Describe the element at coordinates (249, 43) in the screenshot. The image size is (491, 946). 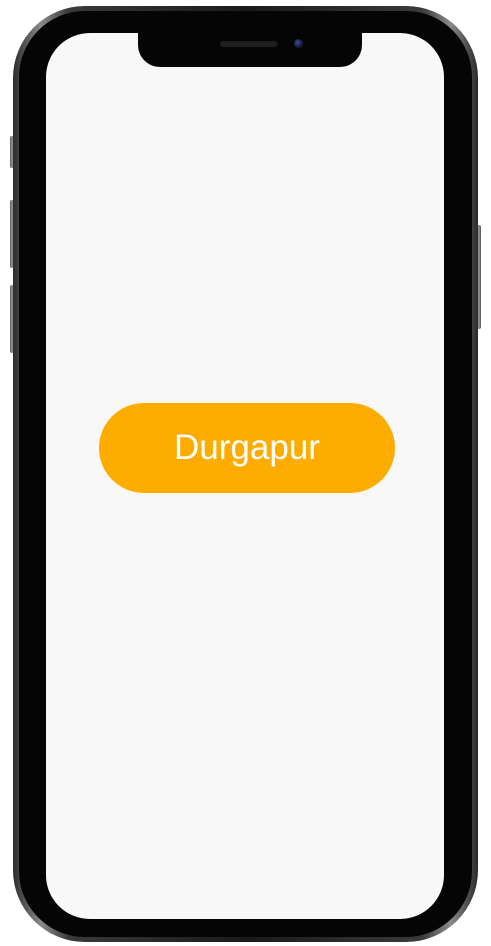
I see `speaker-grille` at that location.